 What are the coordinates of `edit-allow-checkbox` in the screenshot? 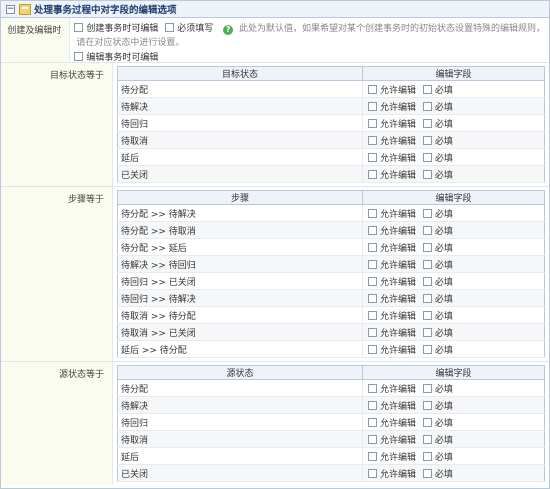 It's located at (79, 56).